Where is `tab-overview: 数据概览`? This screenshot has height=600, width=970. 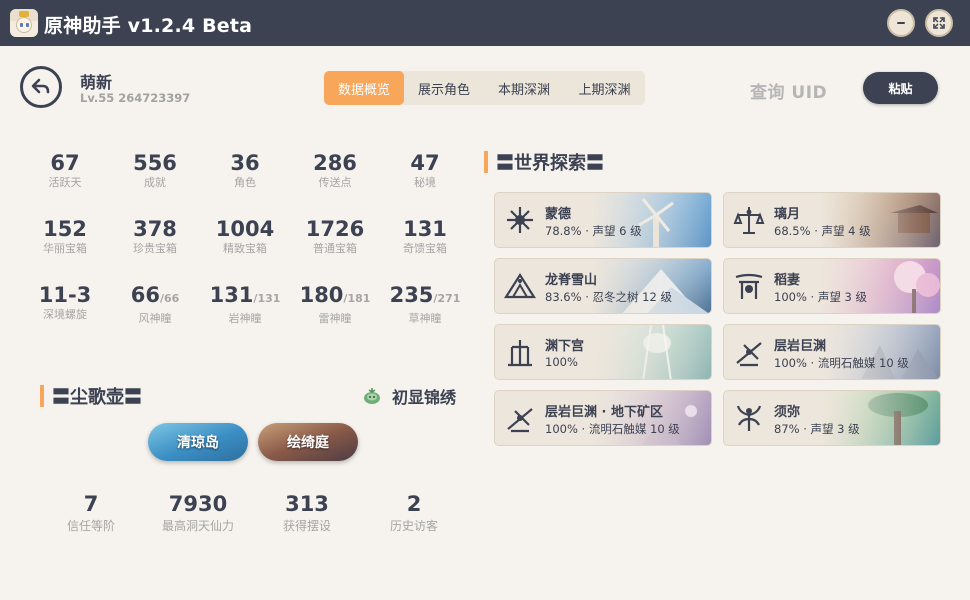
tab-overview: 数据概览 is located at coordinates (364, 88).